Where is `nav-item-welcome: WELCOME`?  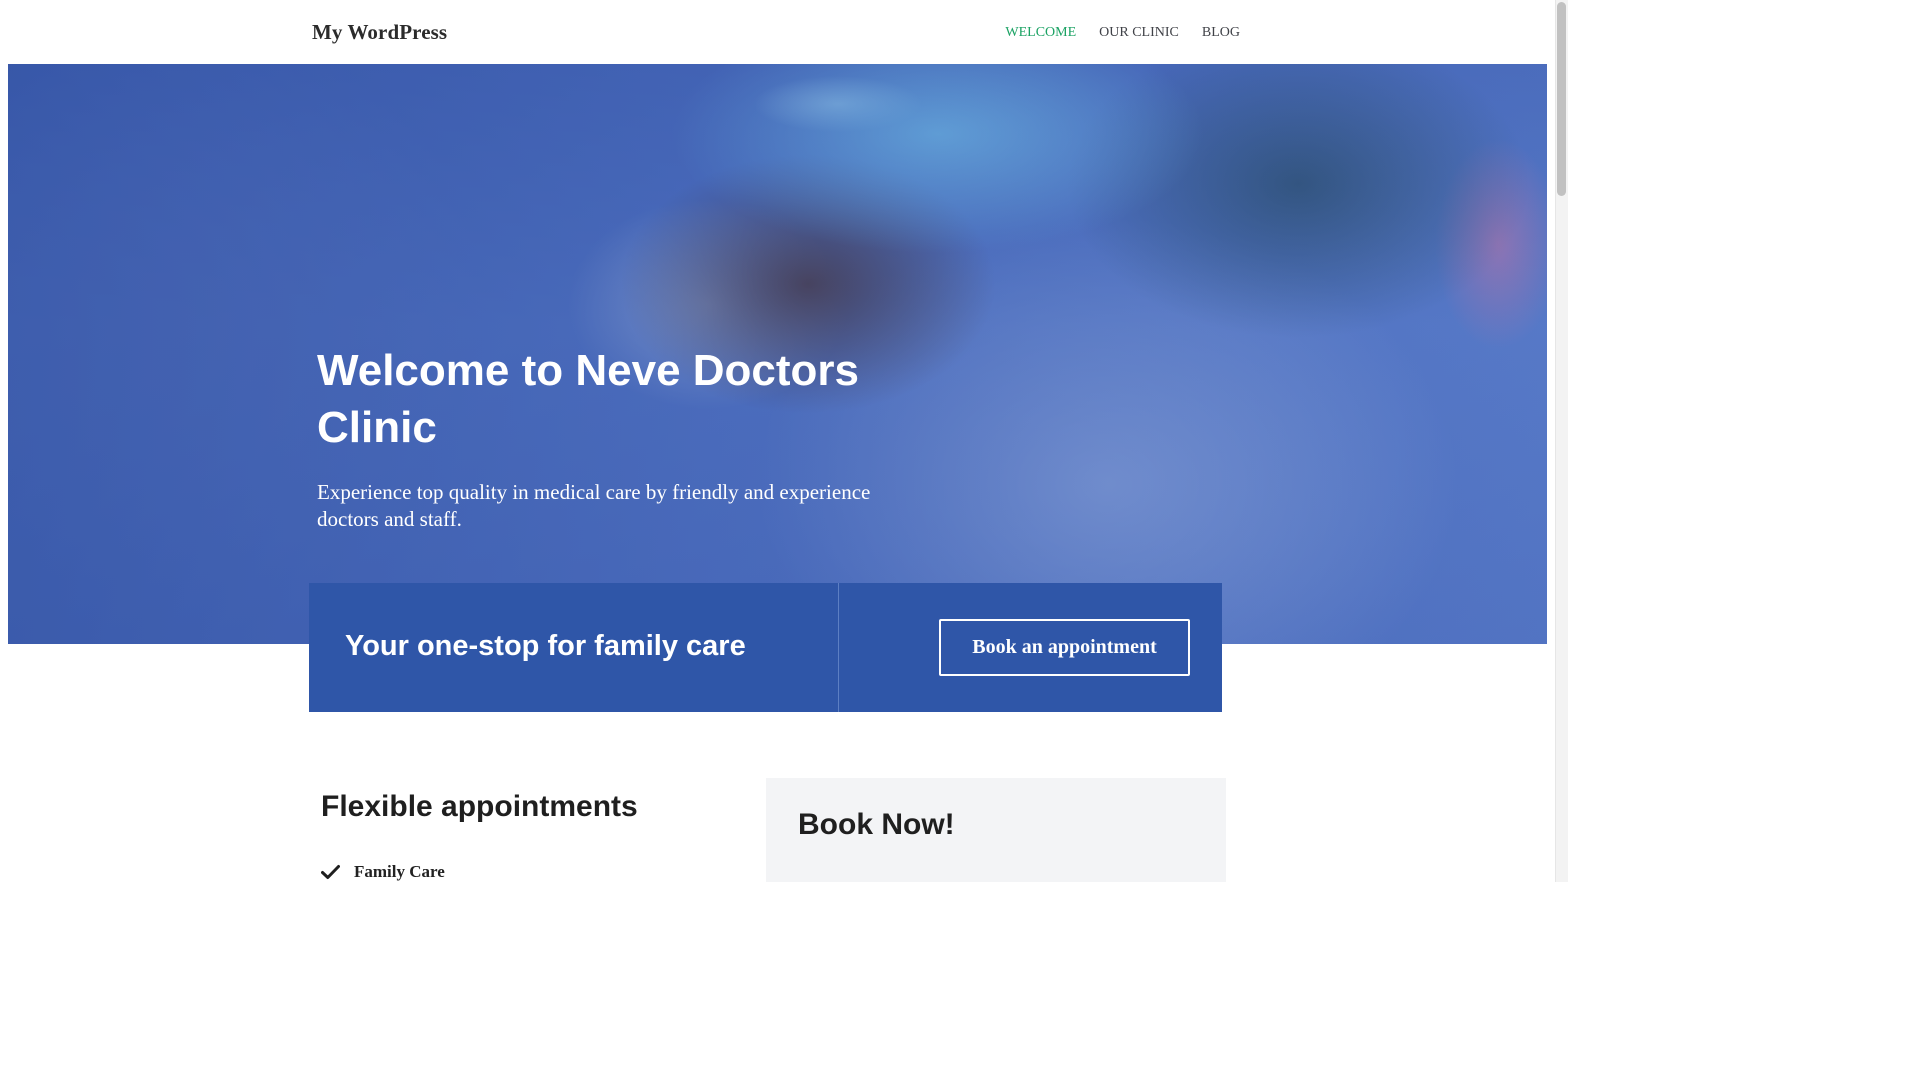 nav-item-welcome: WELCOME is located at coordinates (1040, 33).